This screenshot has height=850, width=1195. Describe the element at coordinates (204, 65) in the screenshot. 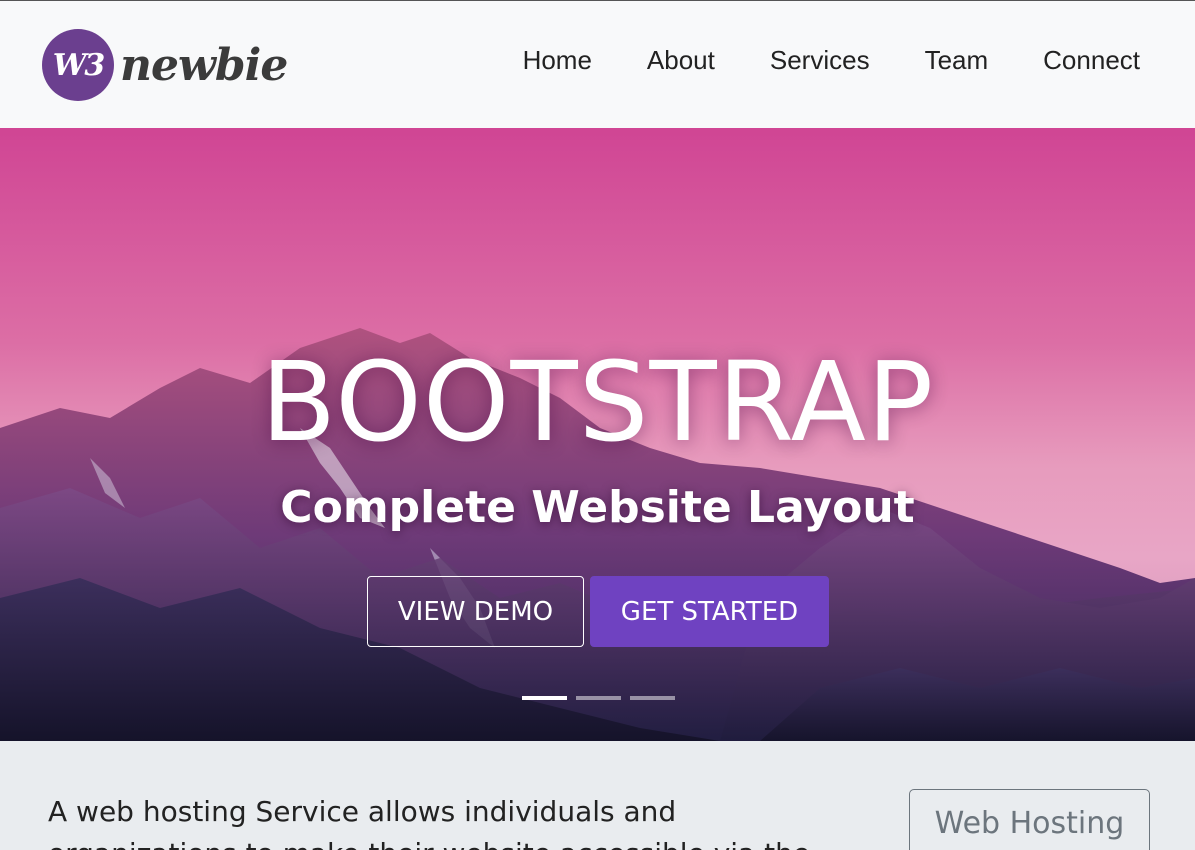

I see `brand-name: newbie` at that location.